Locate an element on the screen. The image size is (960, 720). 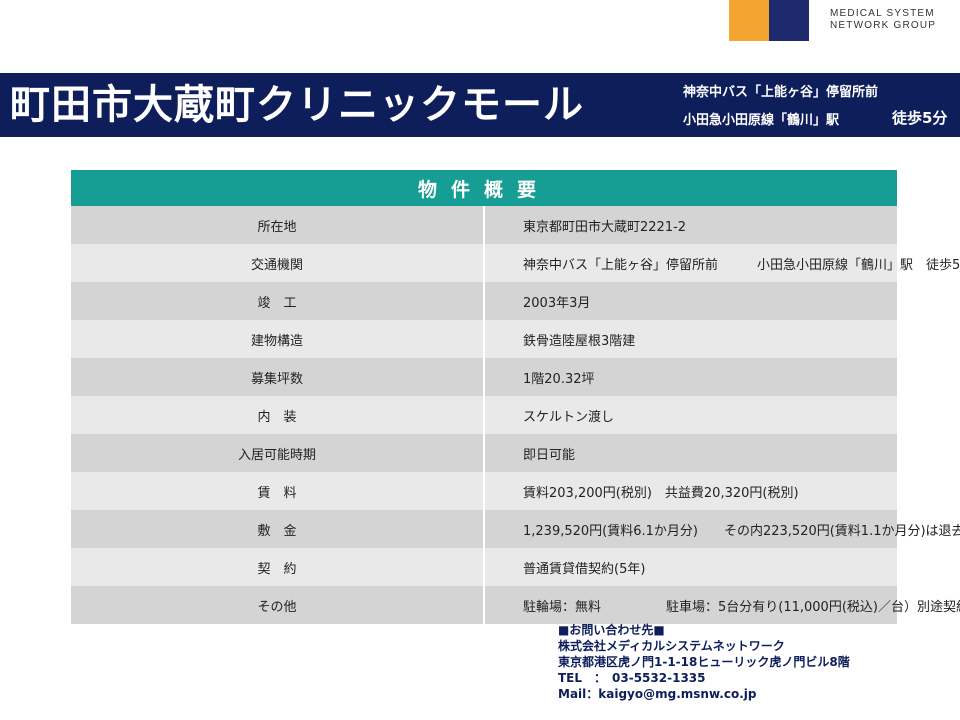
row-value: 普通賃貸借契約(5年) is located at coordinates (690, 567).